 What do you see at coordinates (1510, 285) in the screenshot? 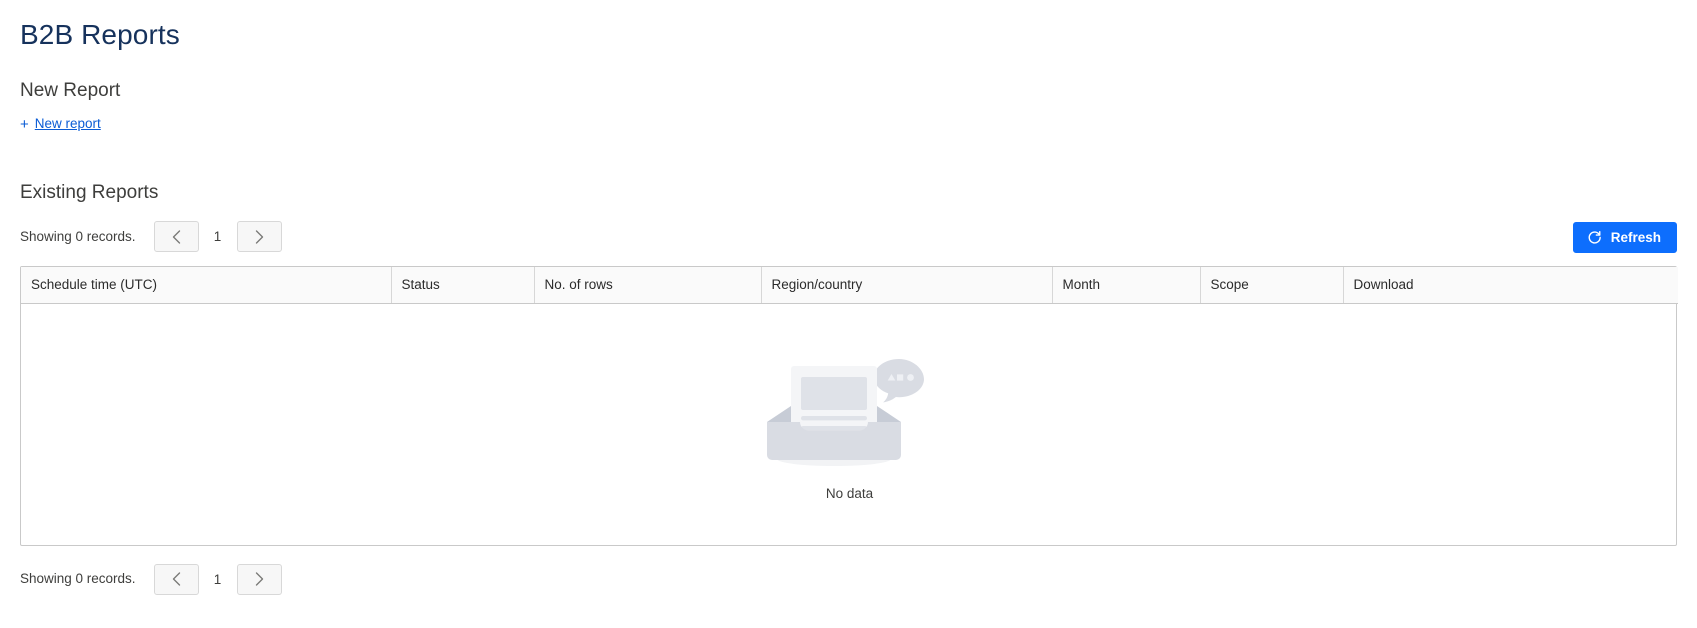
I see `column-header-download: Download` at bounding box center [1510, 285].